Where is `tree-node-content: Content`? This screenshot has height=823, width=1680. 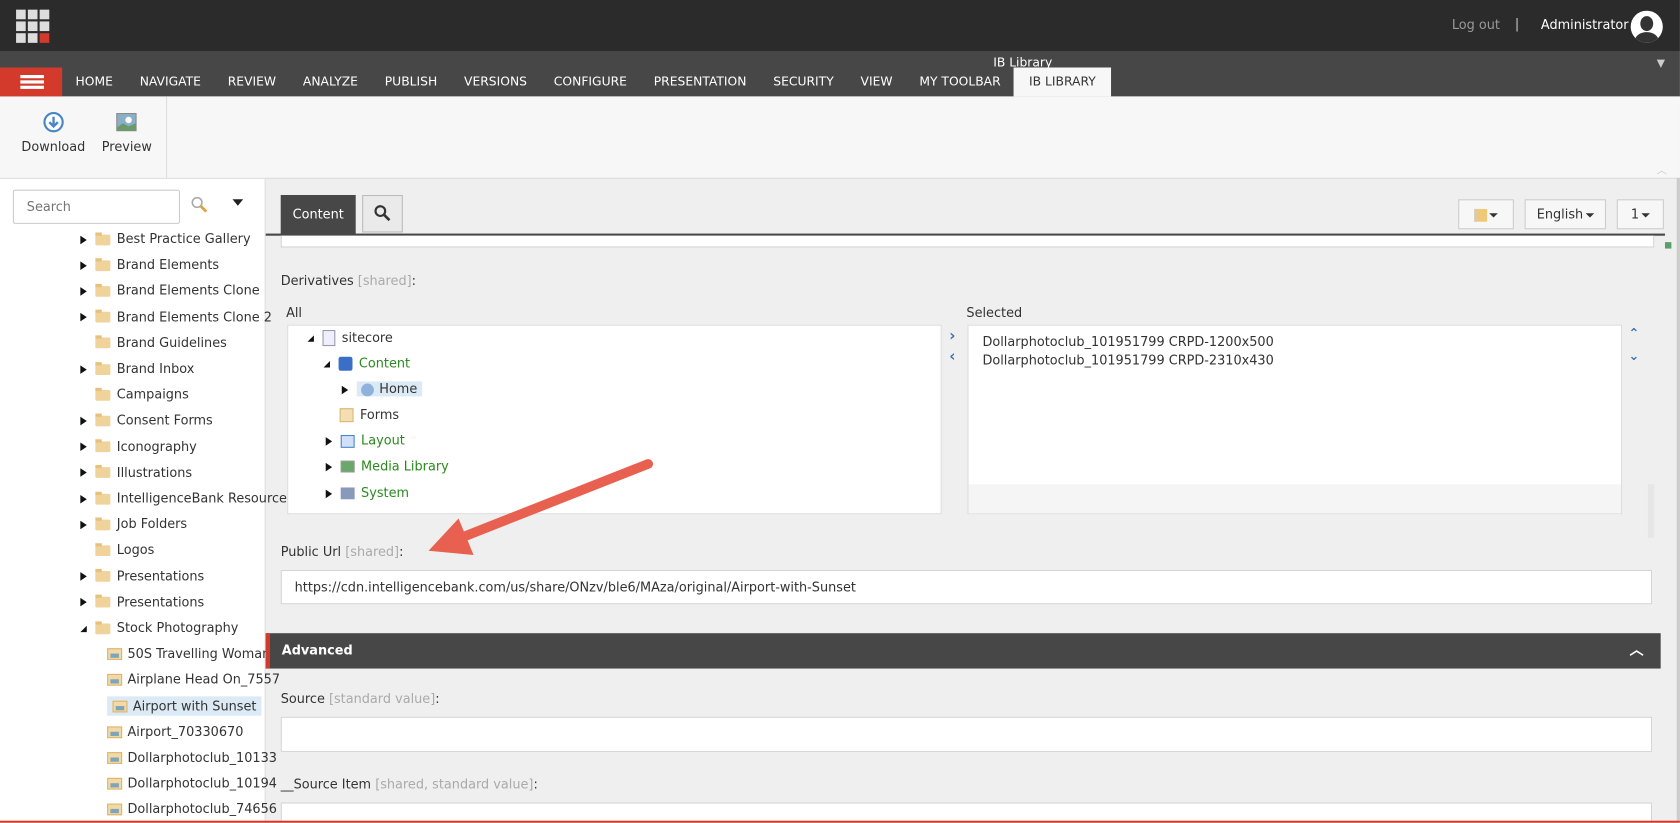 tree-node-content: Content is located at coordinates (366, 363).